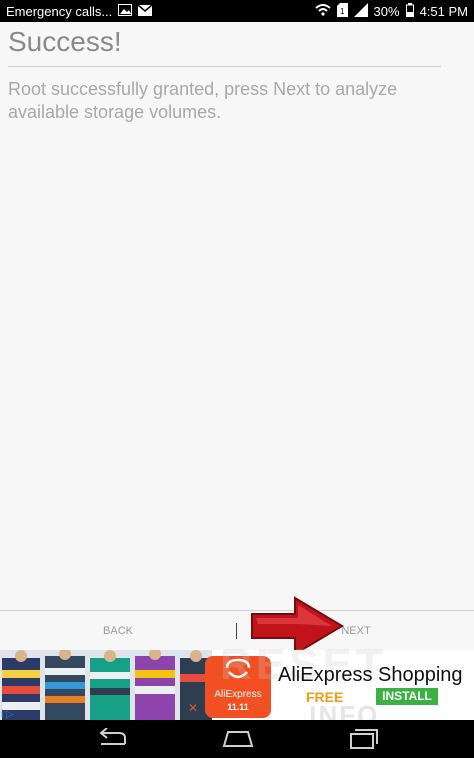  Describe the element at coordinates (407, 696) in the screenshot. I see `ad-install-button: INSTALL` at that location.